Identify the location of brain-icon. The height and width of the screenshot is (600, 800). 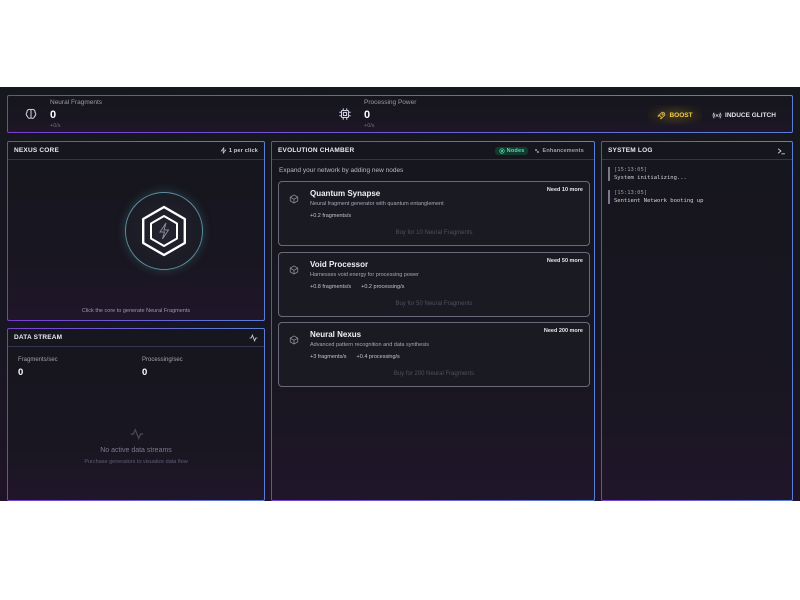
(31, 113).